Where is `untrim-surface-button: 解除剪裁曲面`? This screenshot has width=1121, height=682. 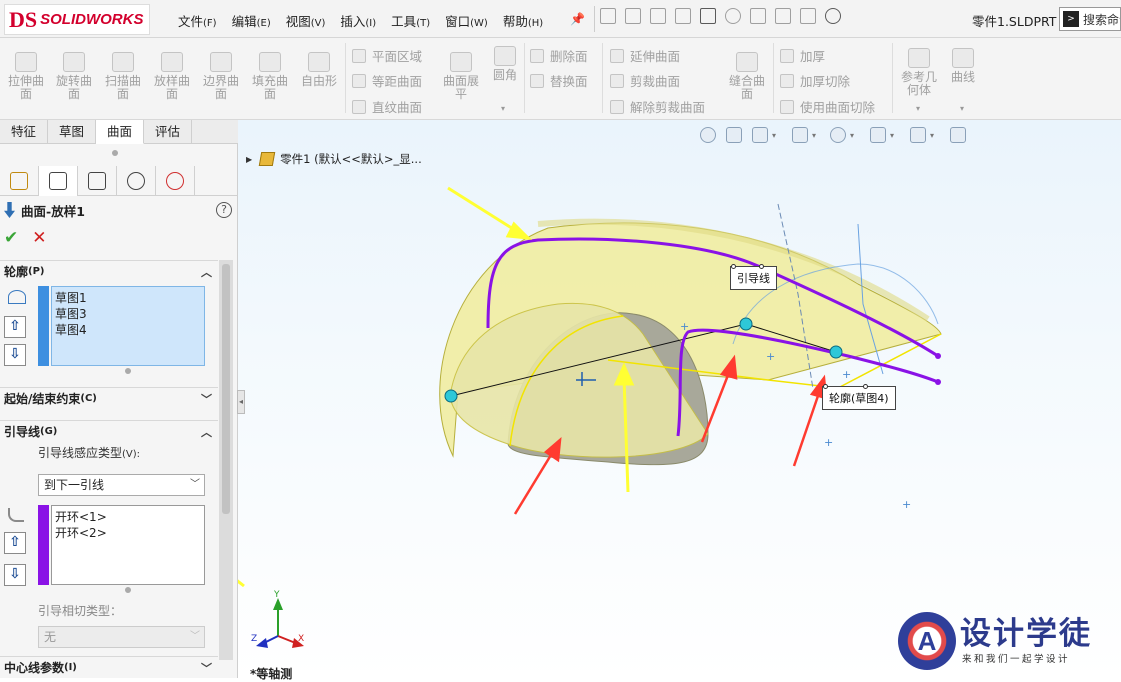 untrim-surface-button: 解除剪裁曲面 is located at coordinates (657, 106).